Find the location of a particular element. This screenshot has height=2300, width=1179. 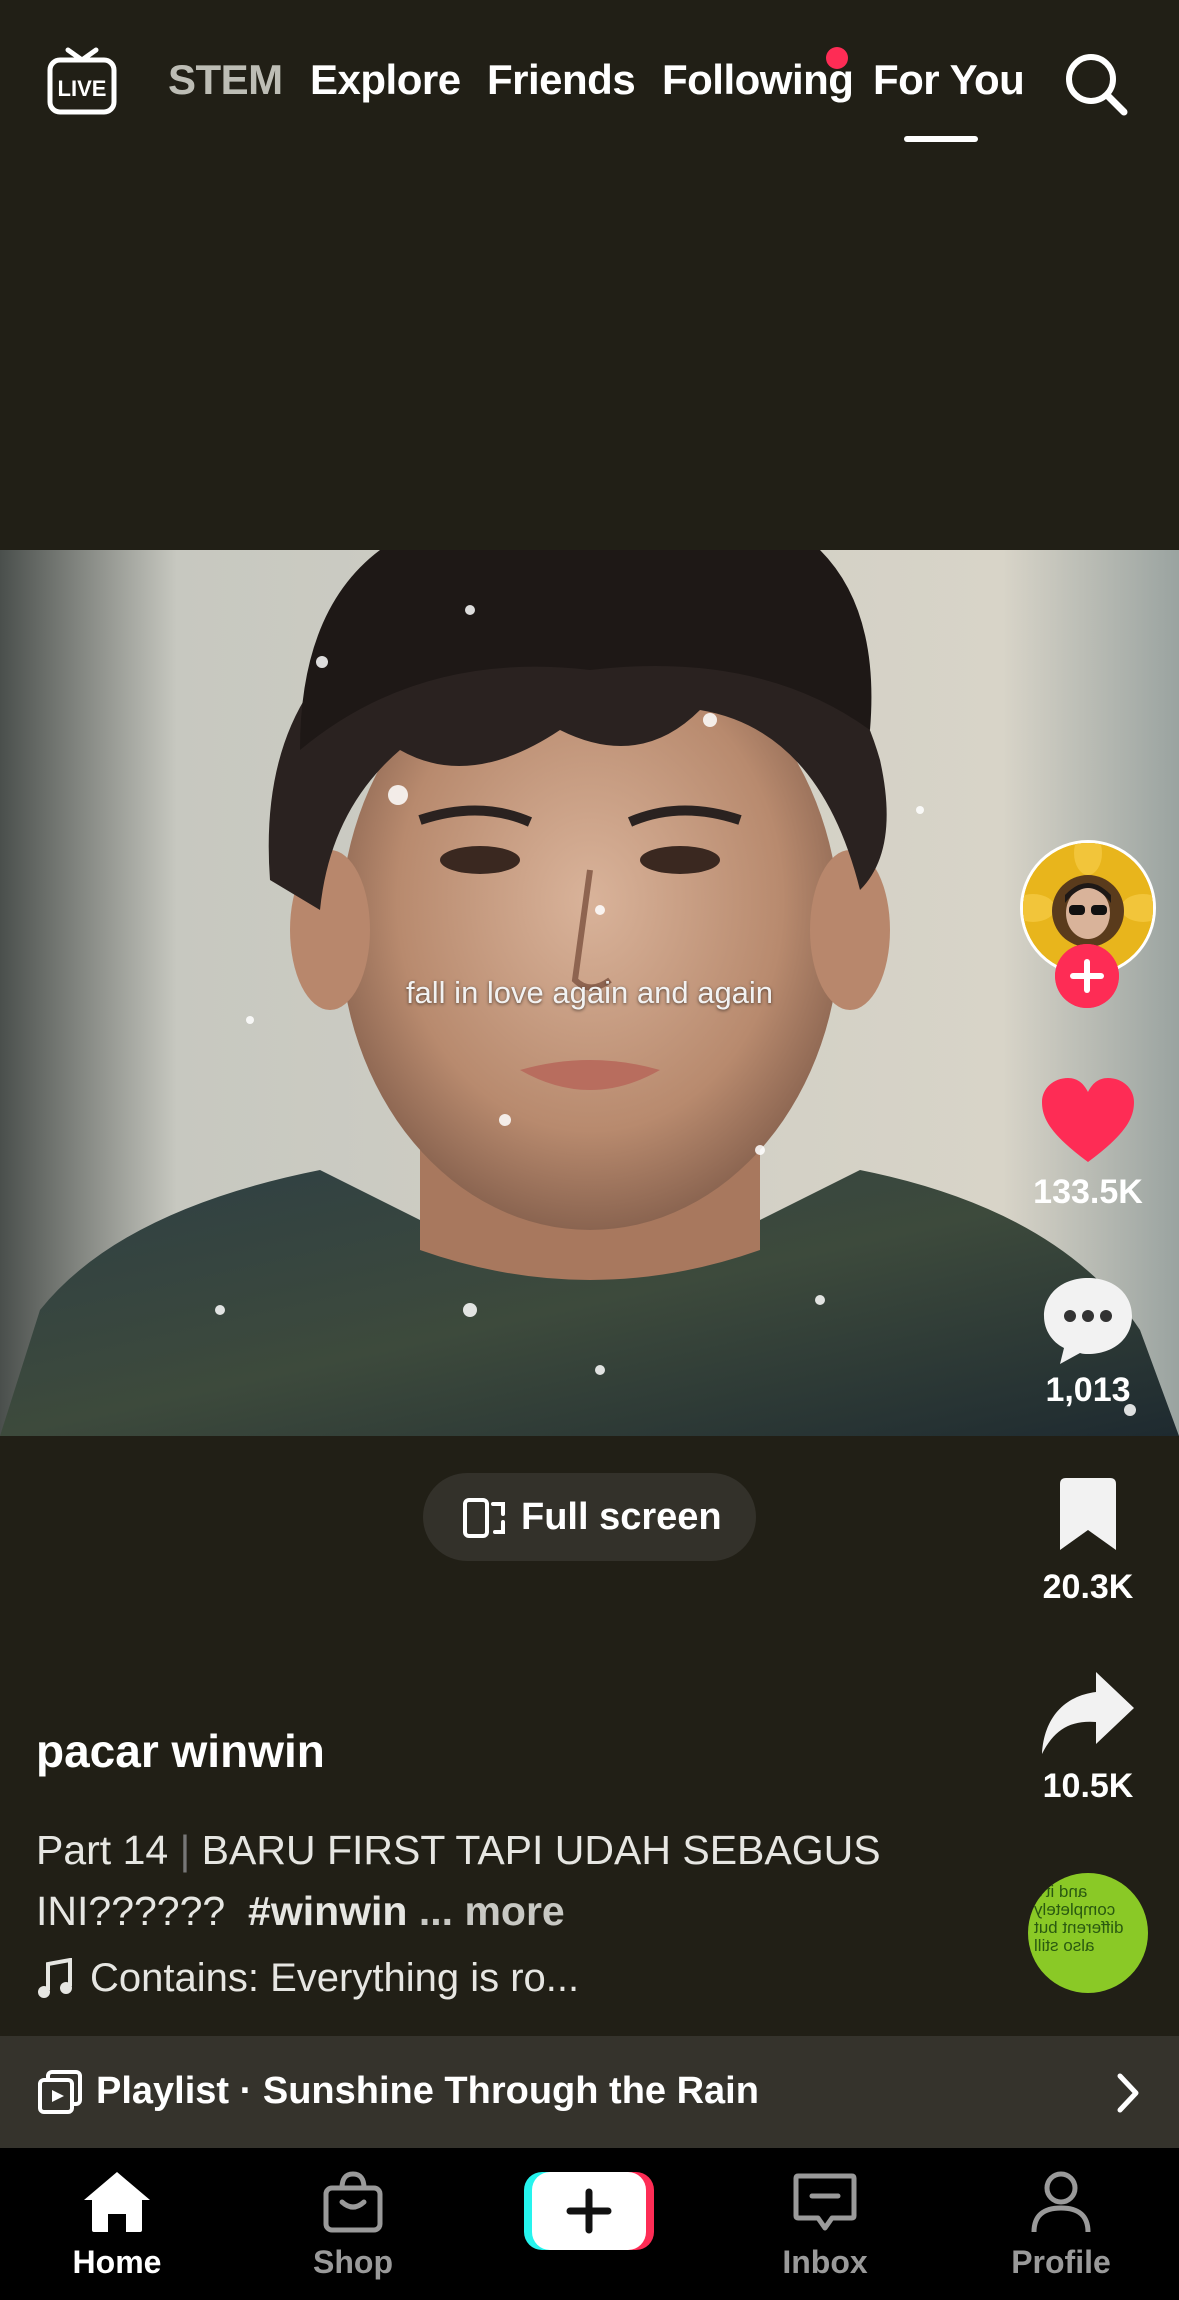

tab-home: Home is located at coordinates (117, 2224).